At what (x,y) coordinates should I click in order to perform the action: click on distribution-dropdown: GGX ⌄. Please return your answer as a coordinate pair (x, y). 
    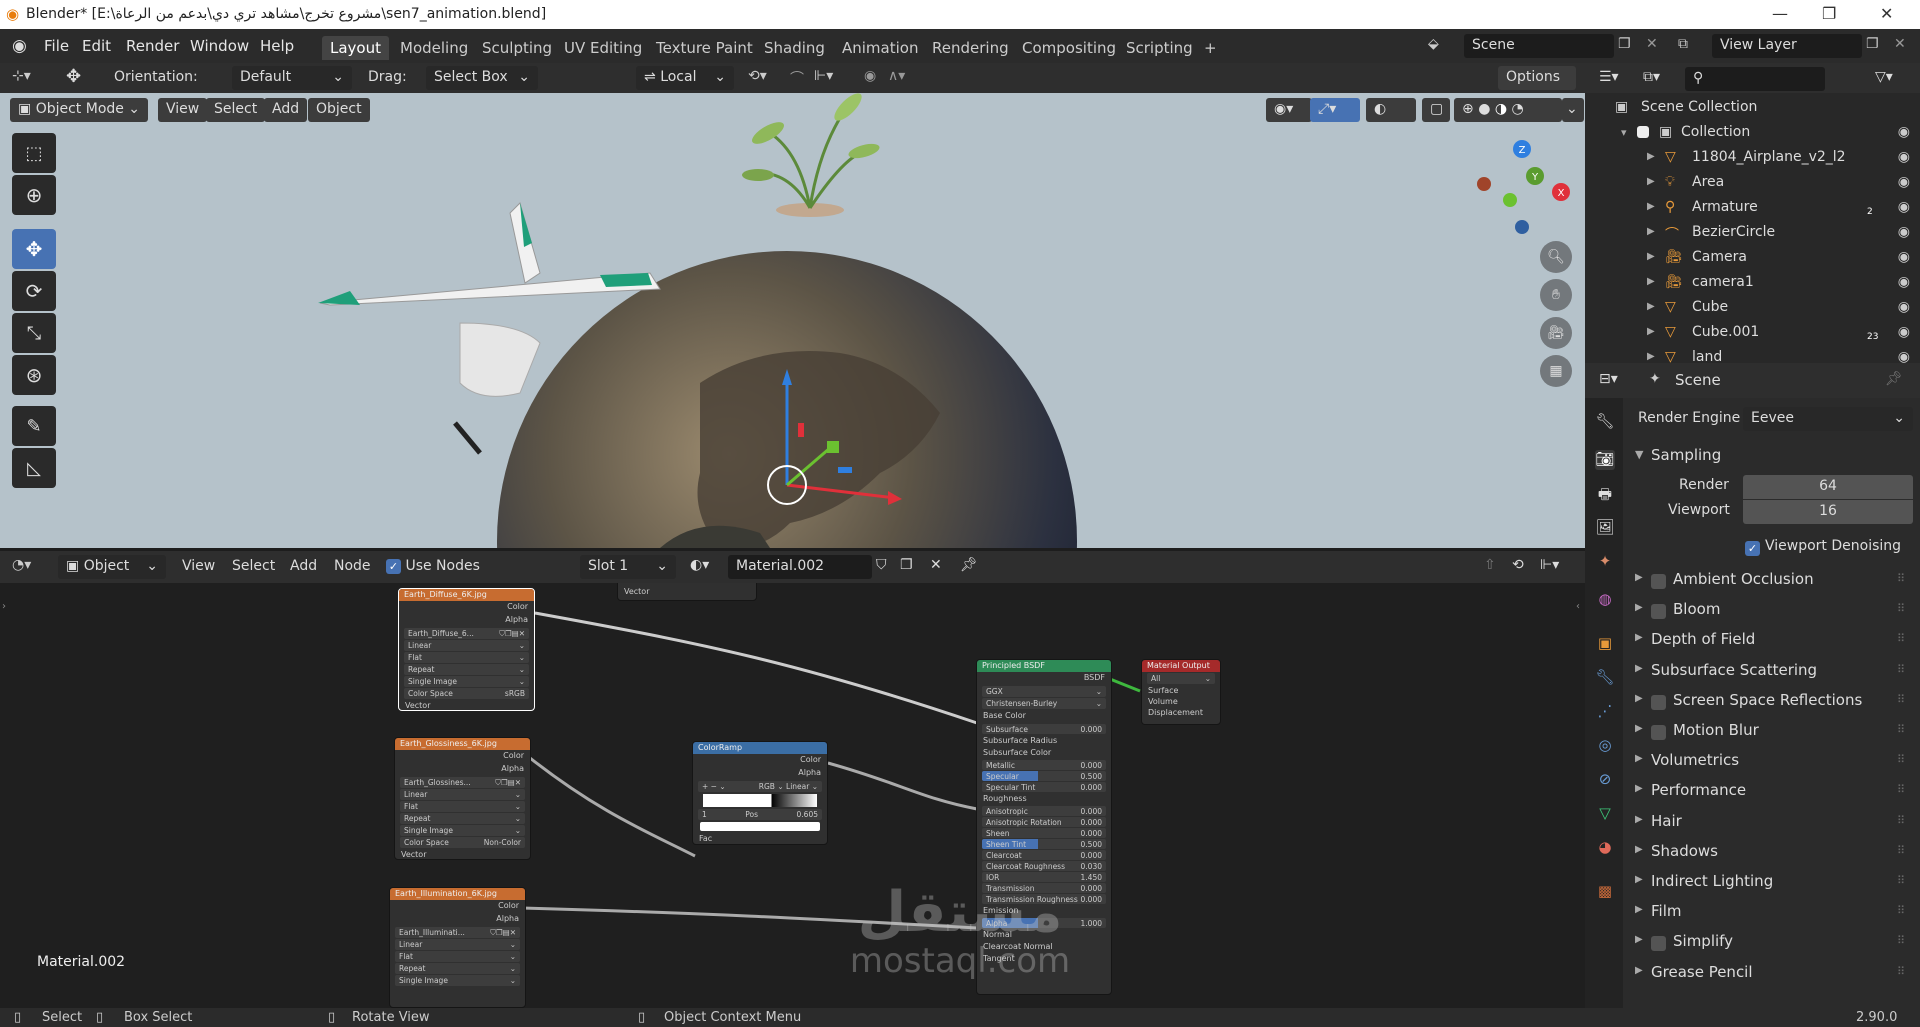
    Looking at the image, I should click on (1044, 691).